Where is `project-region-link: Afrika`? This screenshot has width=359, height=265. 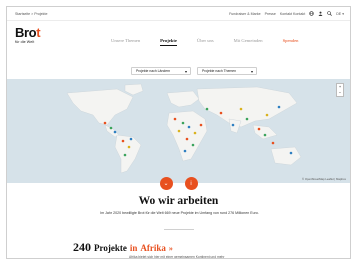
project-region-link: Afrika is located at coordinates (153, 248).